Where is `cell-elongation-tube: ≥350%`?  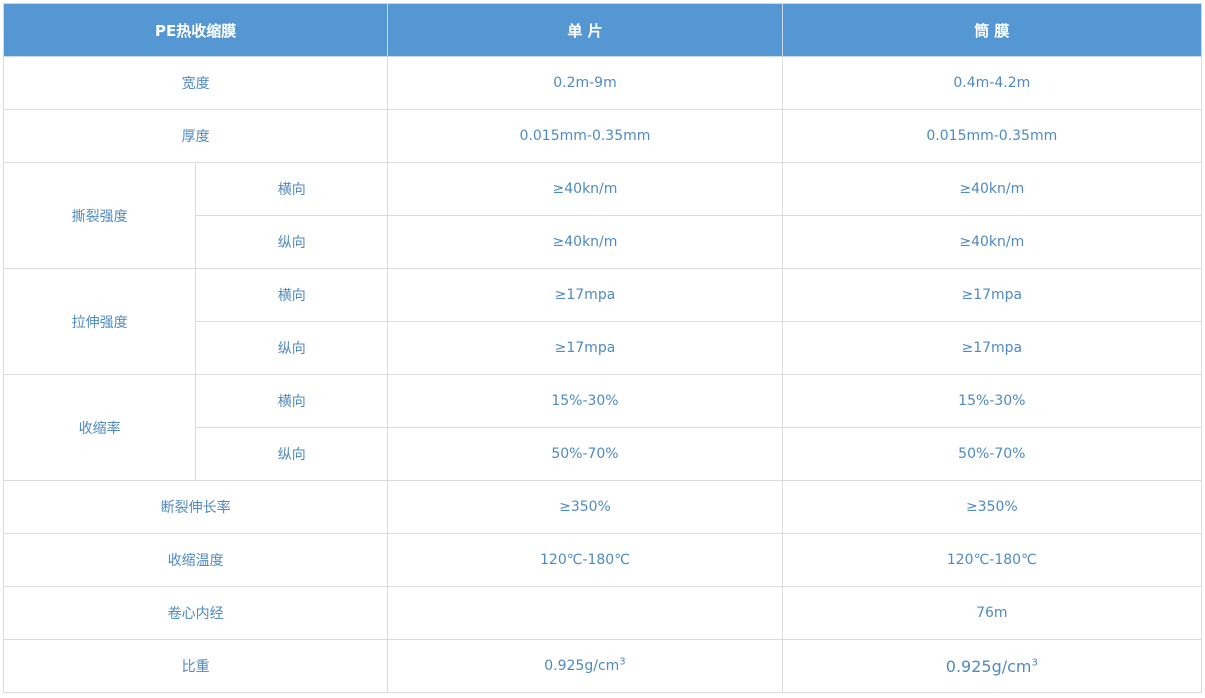
cell-elongation-tube: ≥350% is located at coordinates (992, 507).